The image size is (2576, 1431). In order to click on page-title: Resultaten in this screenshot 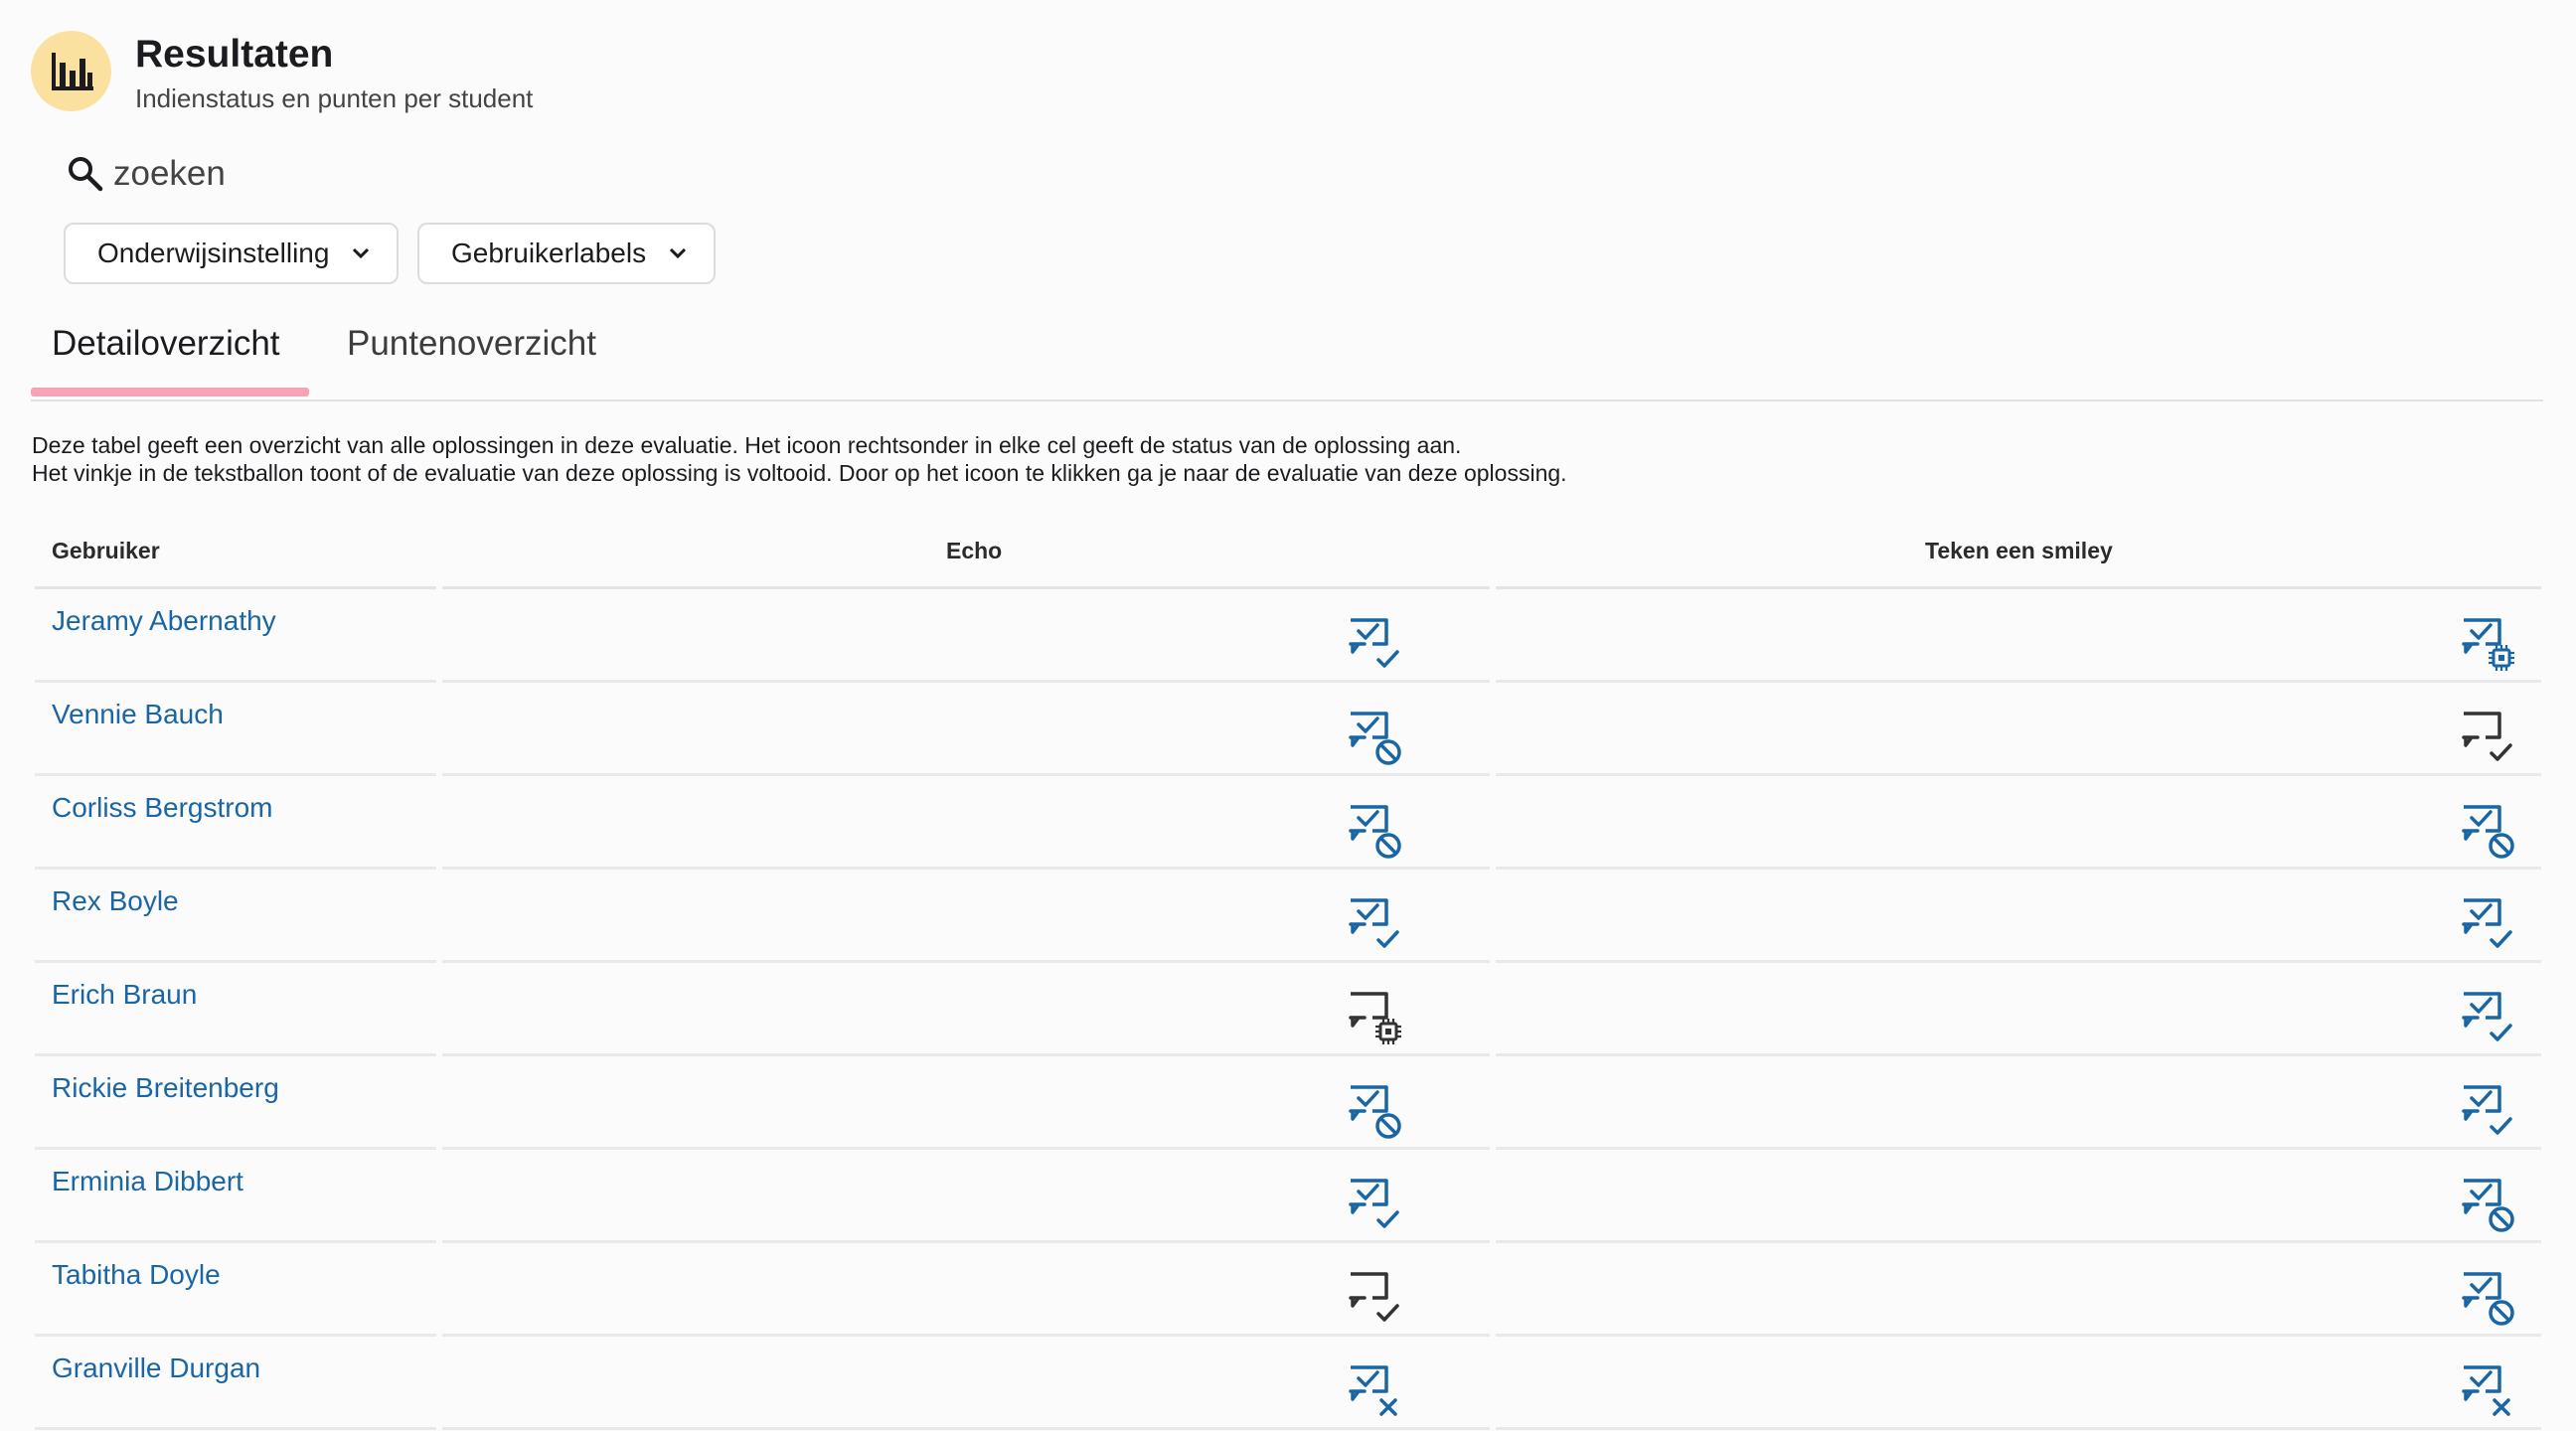, I will do `click(234, 54)`.